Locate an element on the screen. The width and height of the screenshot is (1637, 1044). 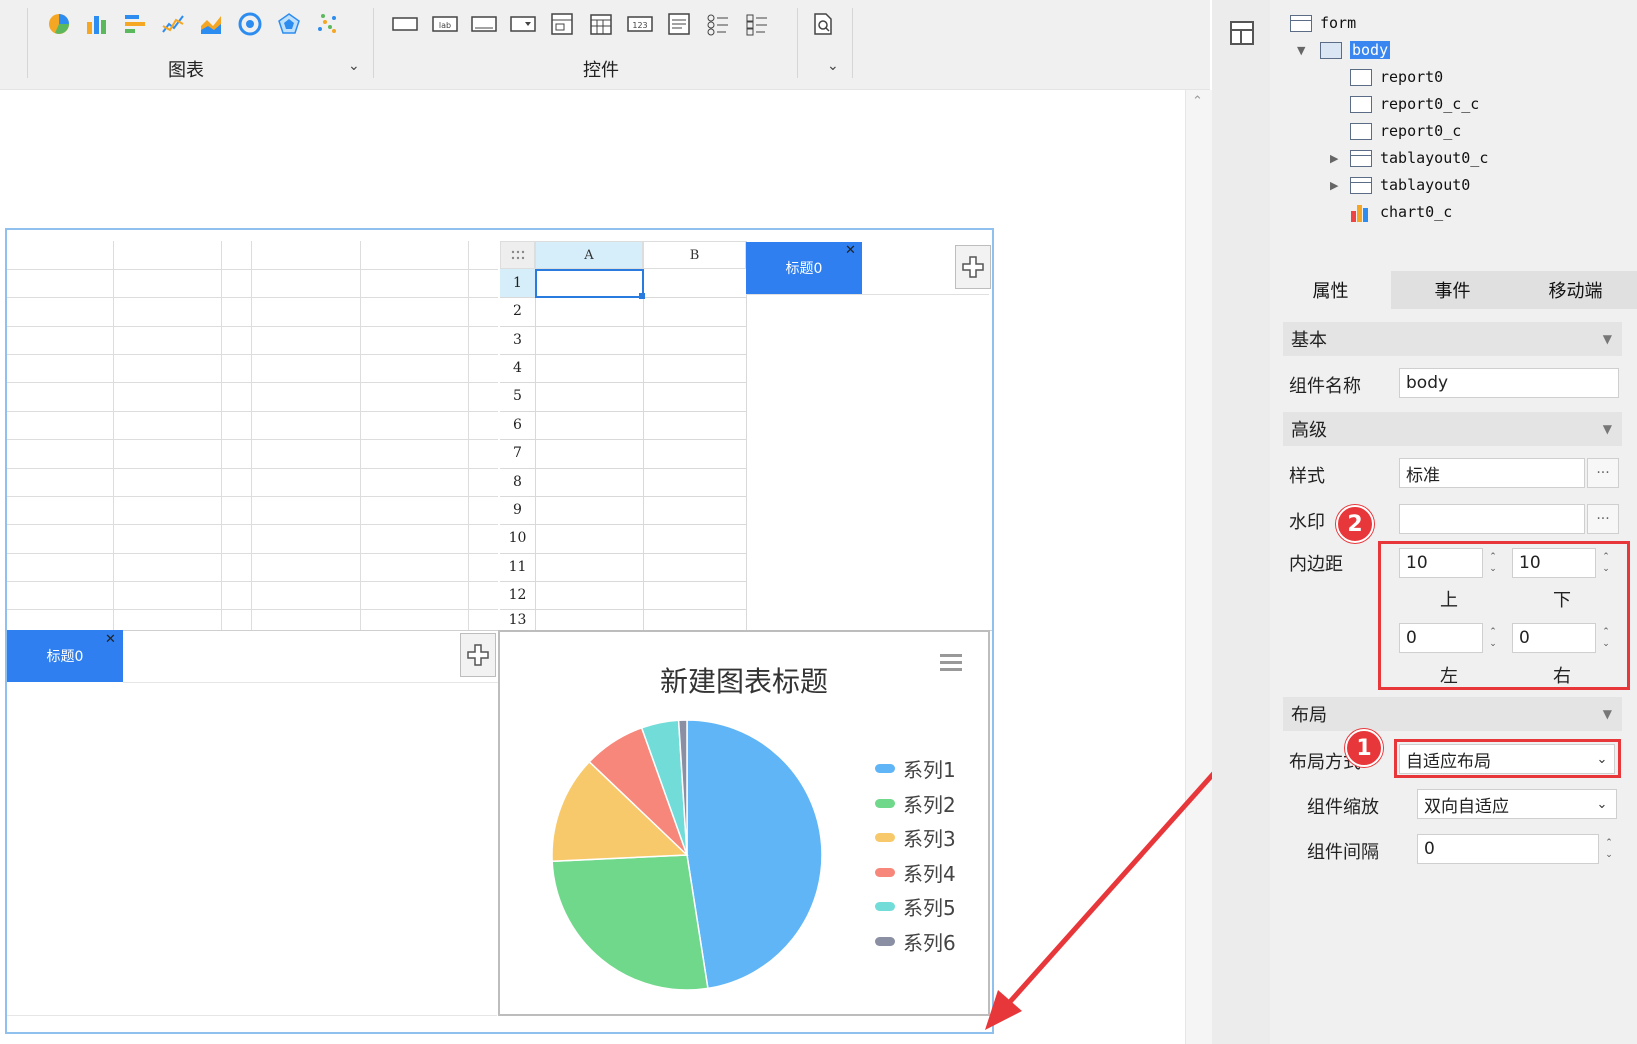
tree-item-tablayout0-c: tablayout0_c is located at coordinates (1419, 158).